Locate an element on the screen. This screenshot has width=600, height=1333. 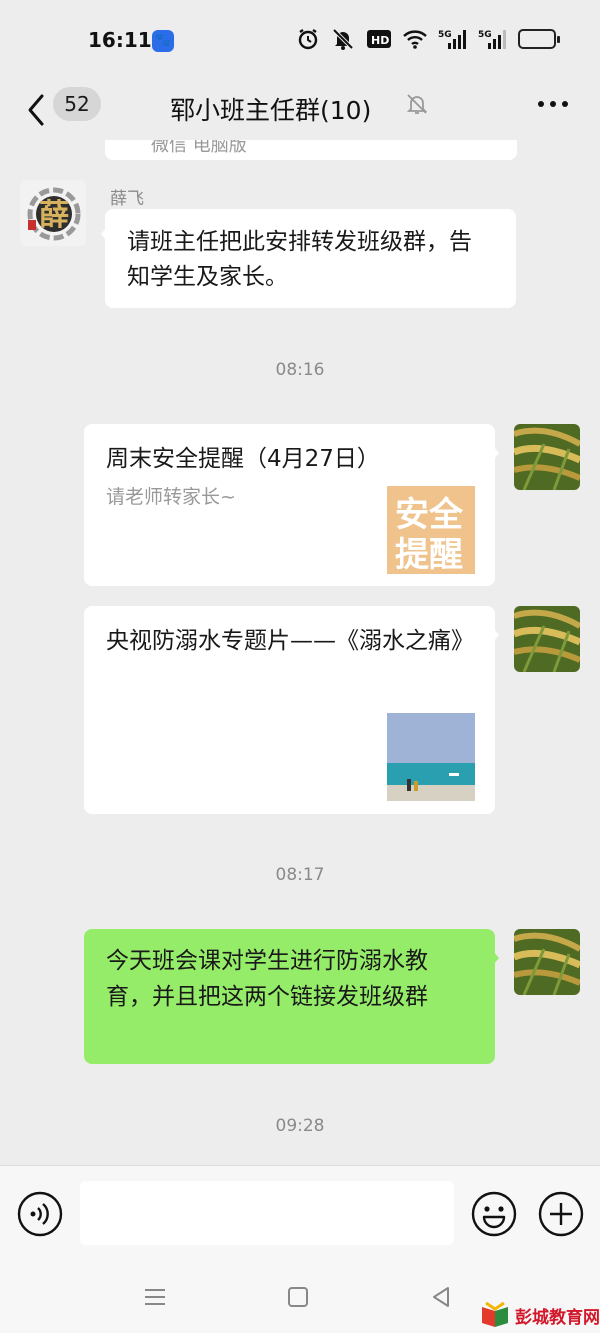
link-card: 央视防溺水专题片——《溺水之痛》 is located at coordinates (291, 710).